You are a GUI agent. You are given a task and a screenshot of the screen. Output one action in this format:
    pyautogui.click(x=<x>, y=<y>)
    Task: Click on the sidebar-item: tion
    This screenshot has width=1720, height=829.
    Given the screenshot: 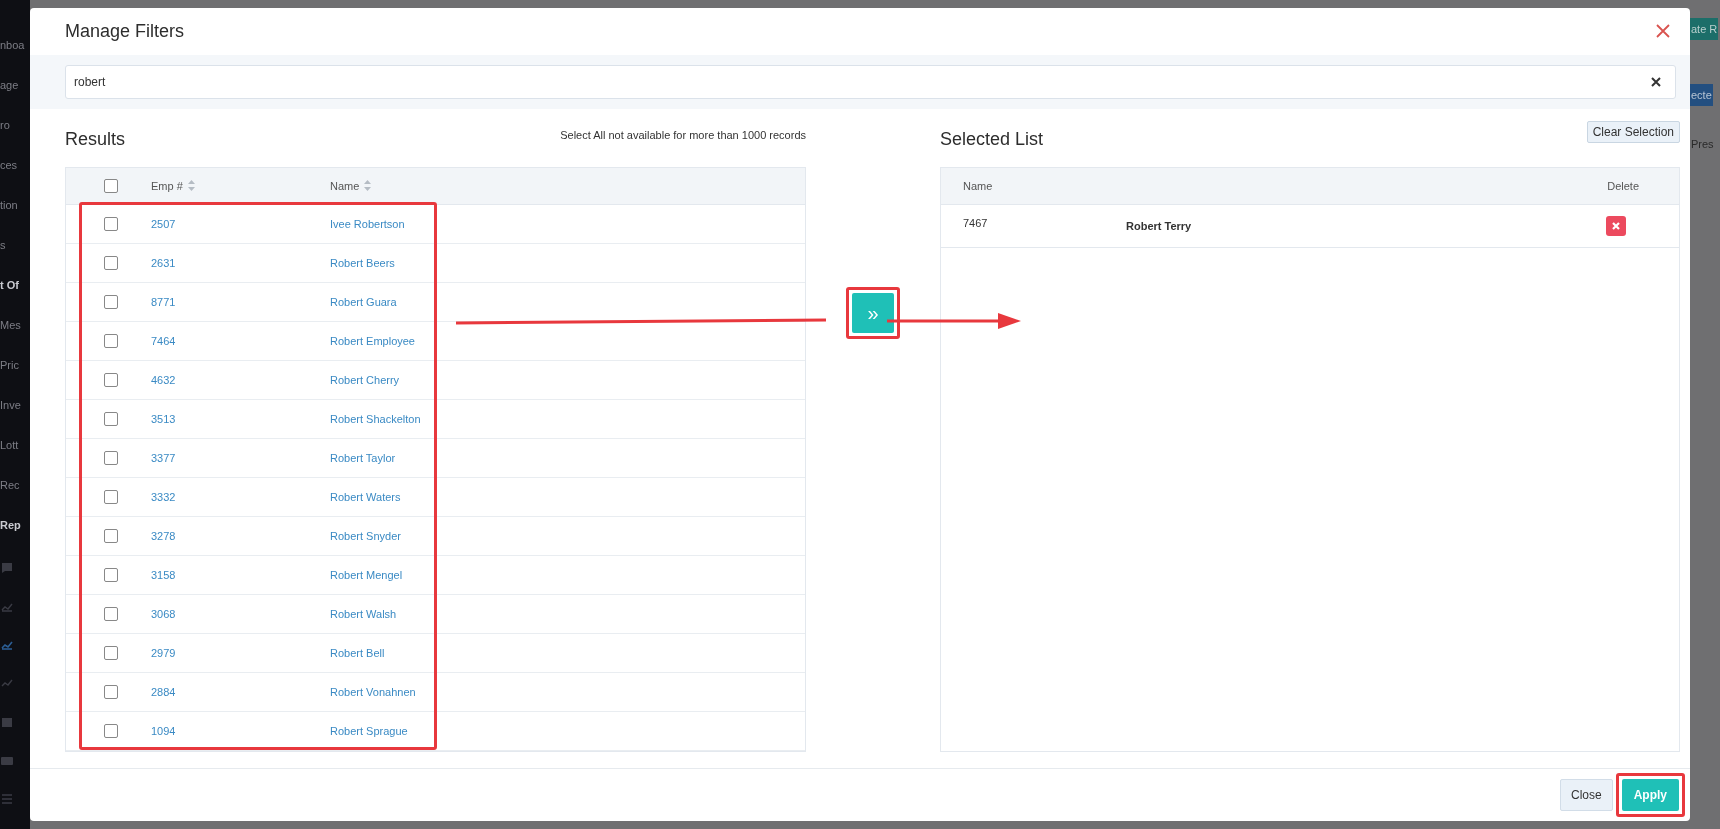 What is the action you would take?
    pyautogui.click(x=9, y=205)
    